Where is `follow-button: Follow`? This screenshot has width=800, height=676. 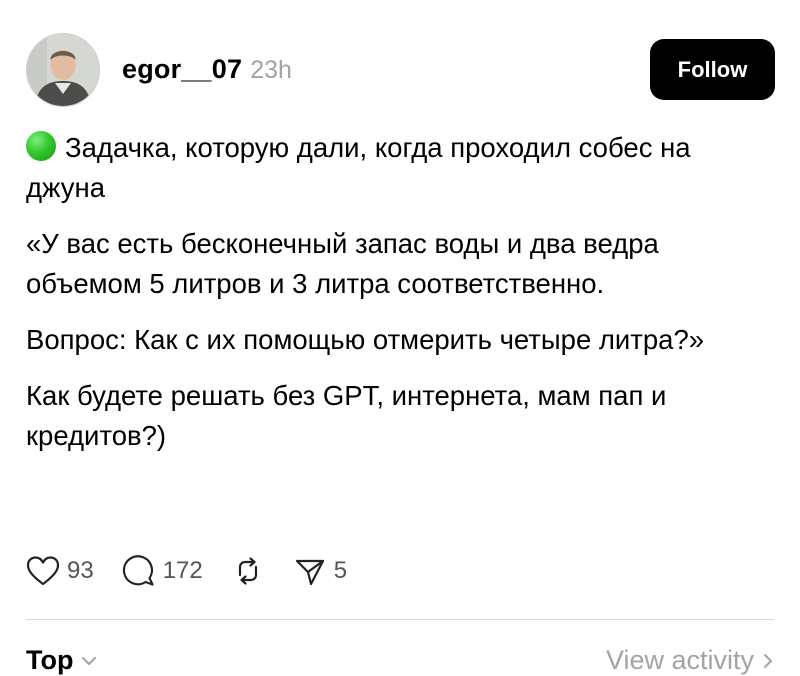
follow-button: Follow is located at coordinates (712, 69).